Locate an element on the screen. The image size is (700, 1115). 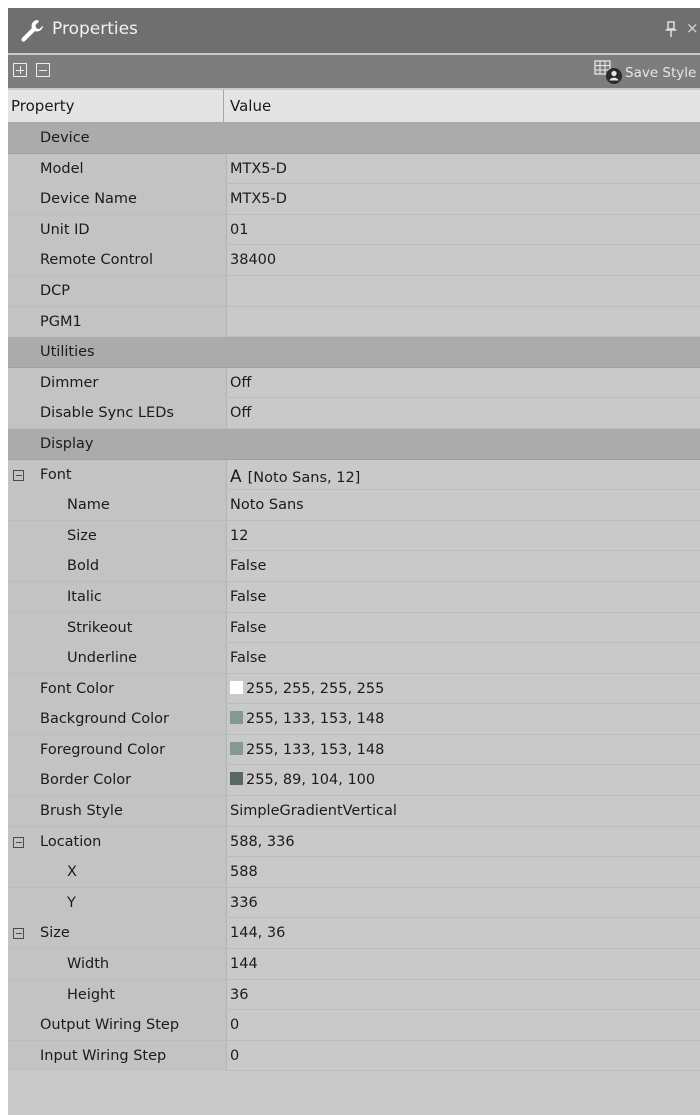
expand-all-button is located at coordinates (20, 70).